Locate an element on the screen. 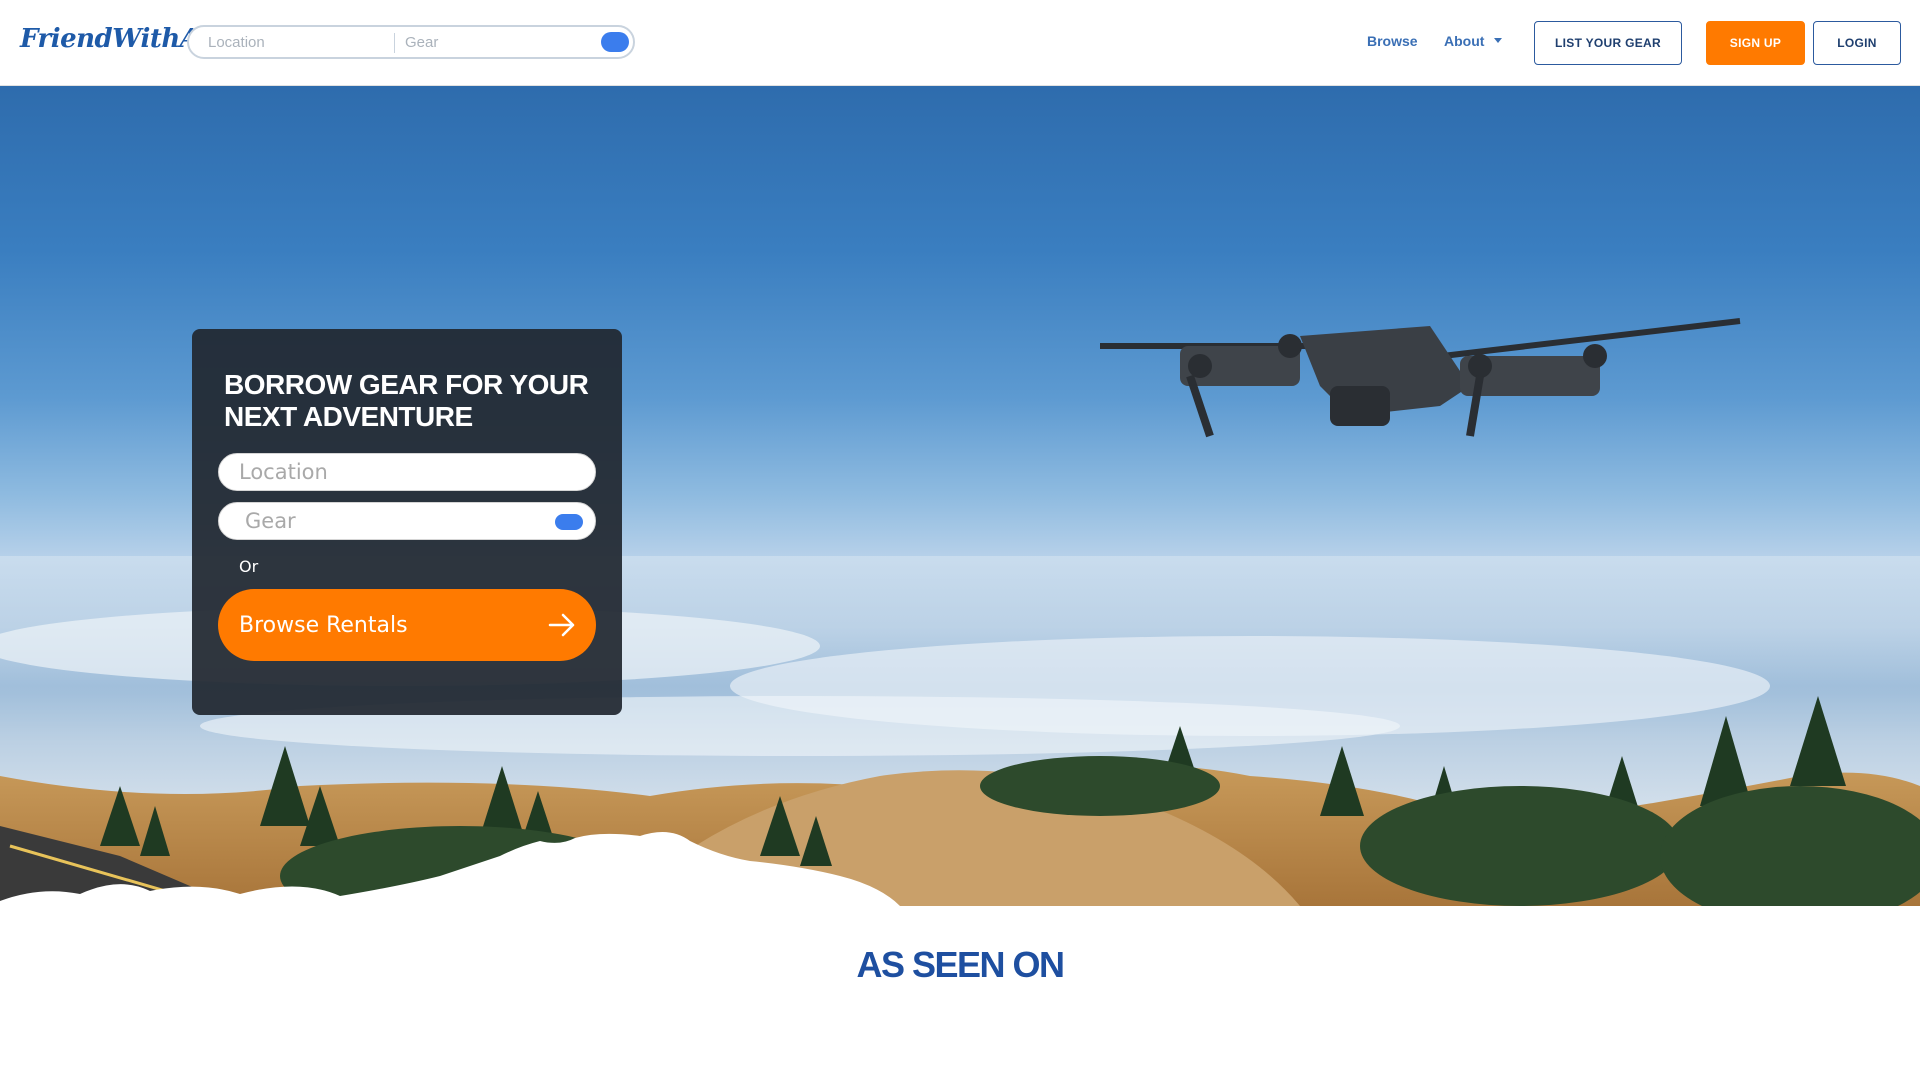  hero-location-input is located at coordinates (409, 472).